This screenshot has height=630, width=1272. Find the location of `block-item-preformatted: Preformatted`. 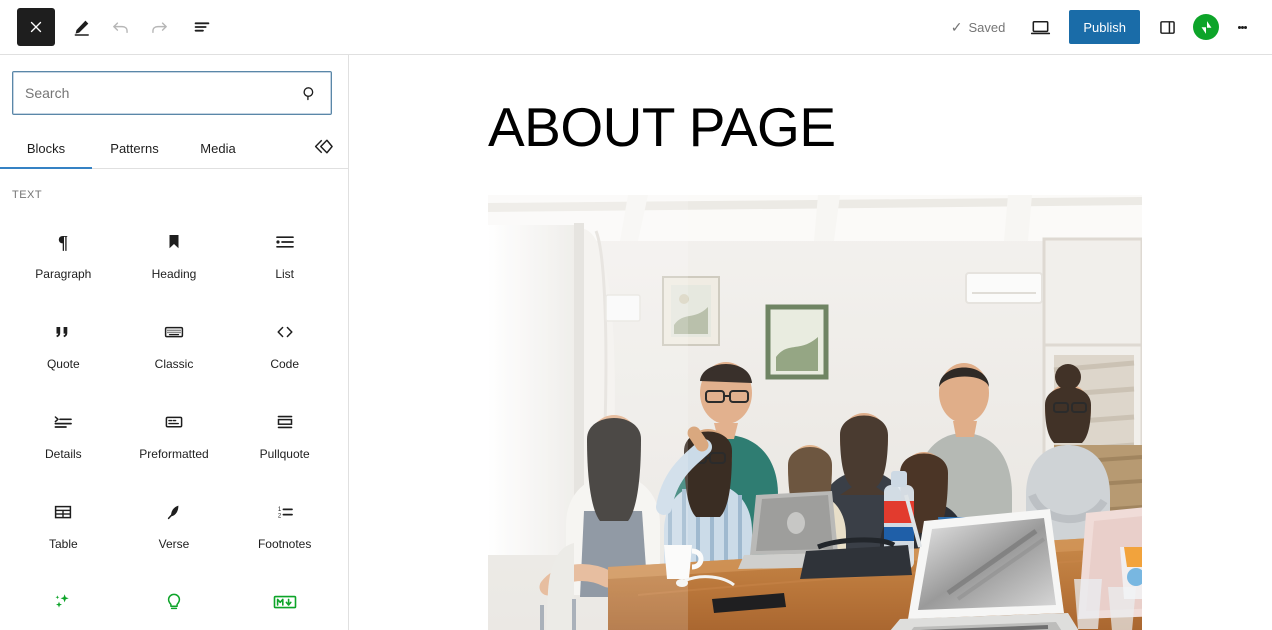

block-item-preformatted: Preformatted is located at coordinates (174, 434).